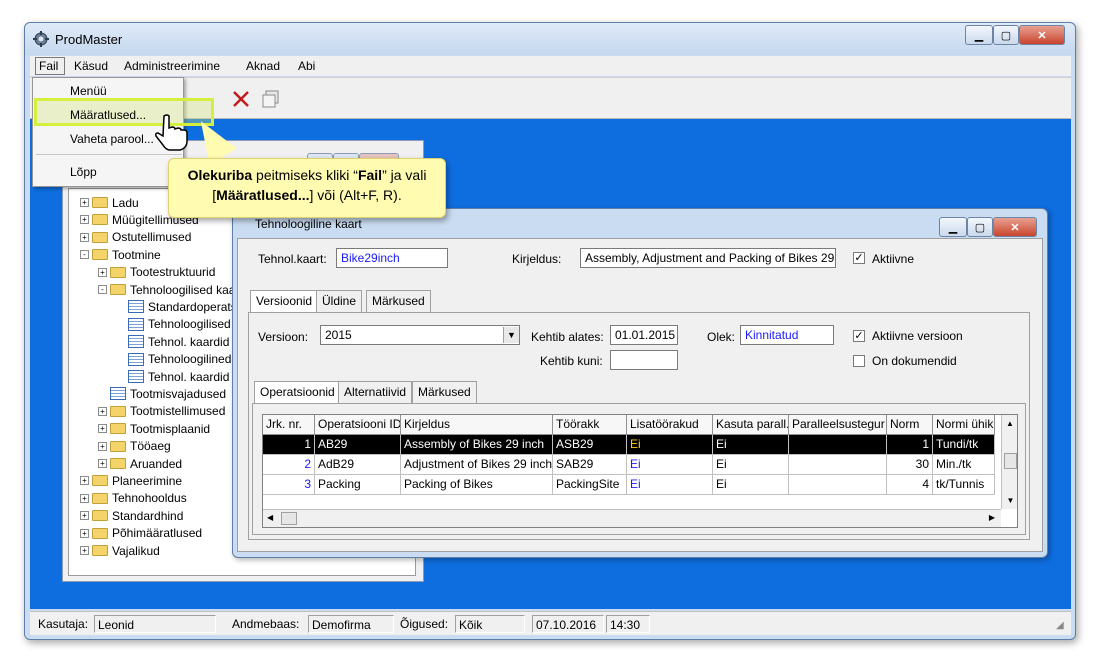  What do you see at coordinates (398, 301) in the screenshot?
I see `tab-markused: Märkused` at bounding box center [398, 301].